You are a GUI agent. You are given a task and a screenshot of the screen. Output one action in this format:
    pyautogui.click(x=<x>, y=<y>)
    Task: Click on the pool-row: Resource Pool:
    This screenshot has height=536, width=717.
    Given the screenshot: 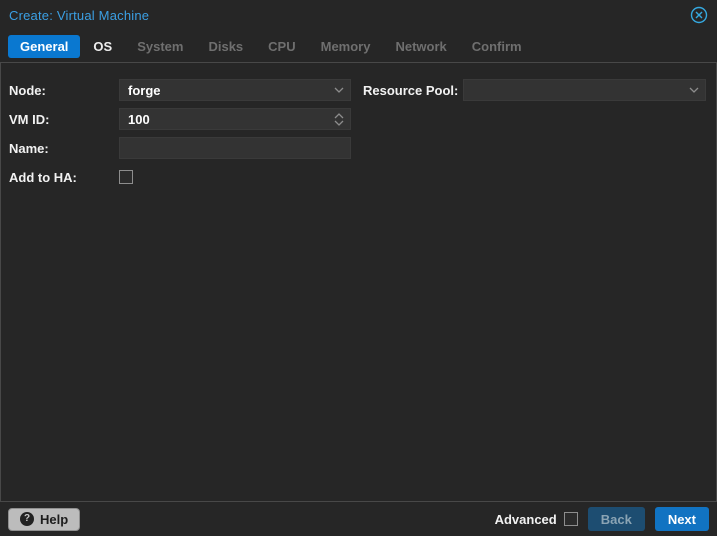 What is the action you would take?
    pyautogui.click(x=534, y=90)
    